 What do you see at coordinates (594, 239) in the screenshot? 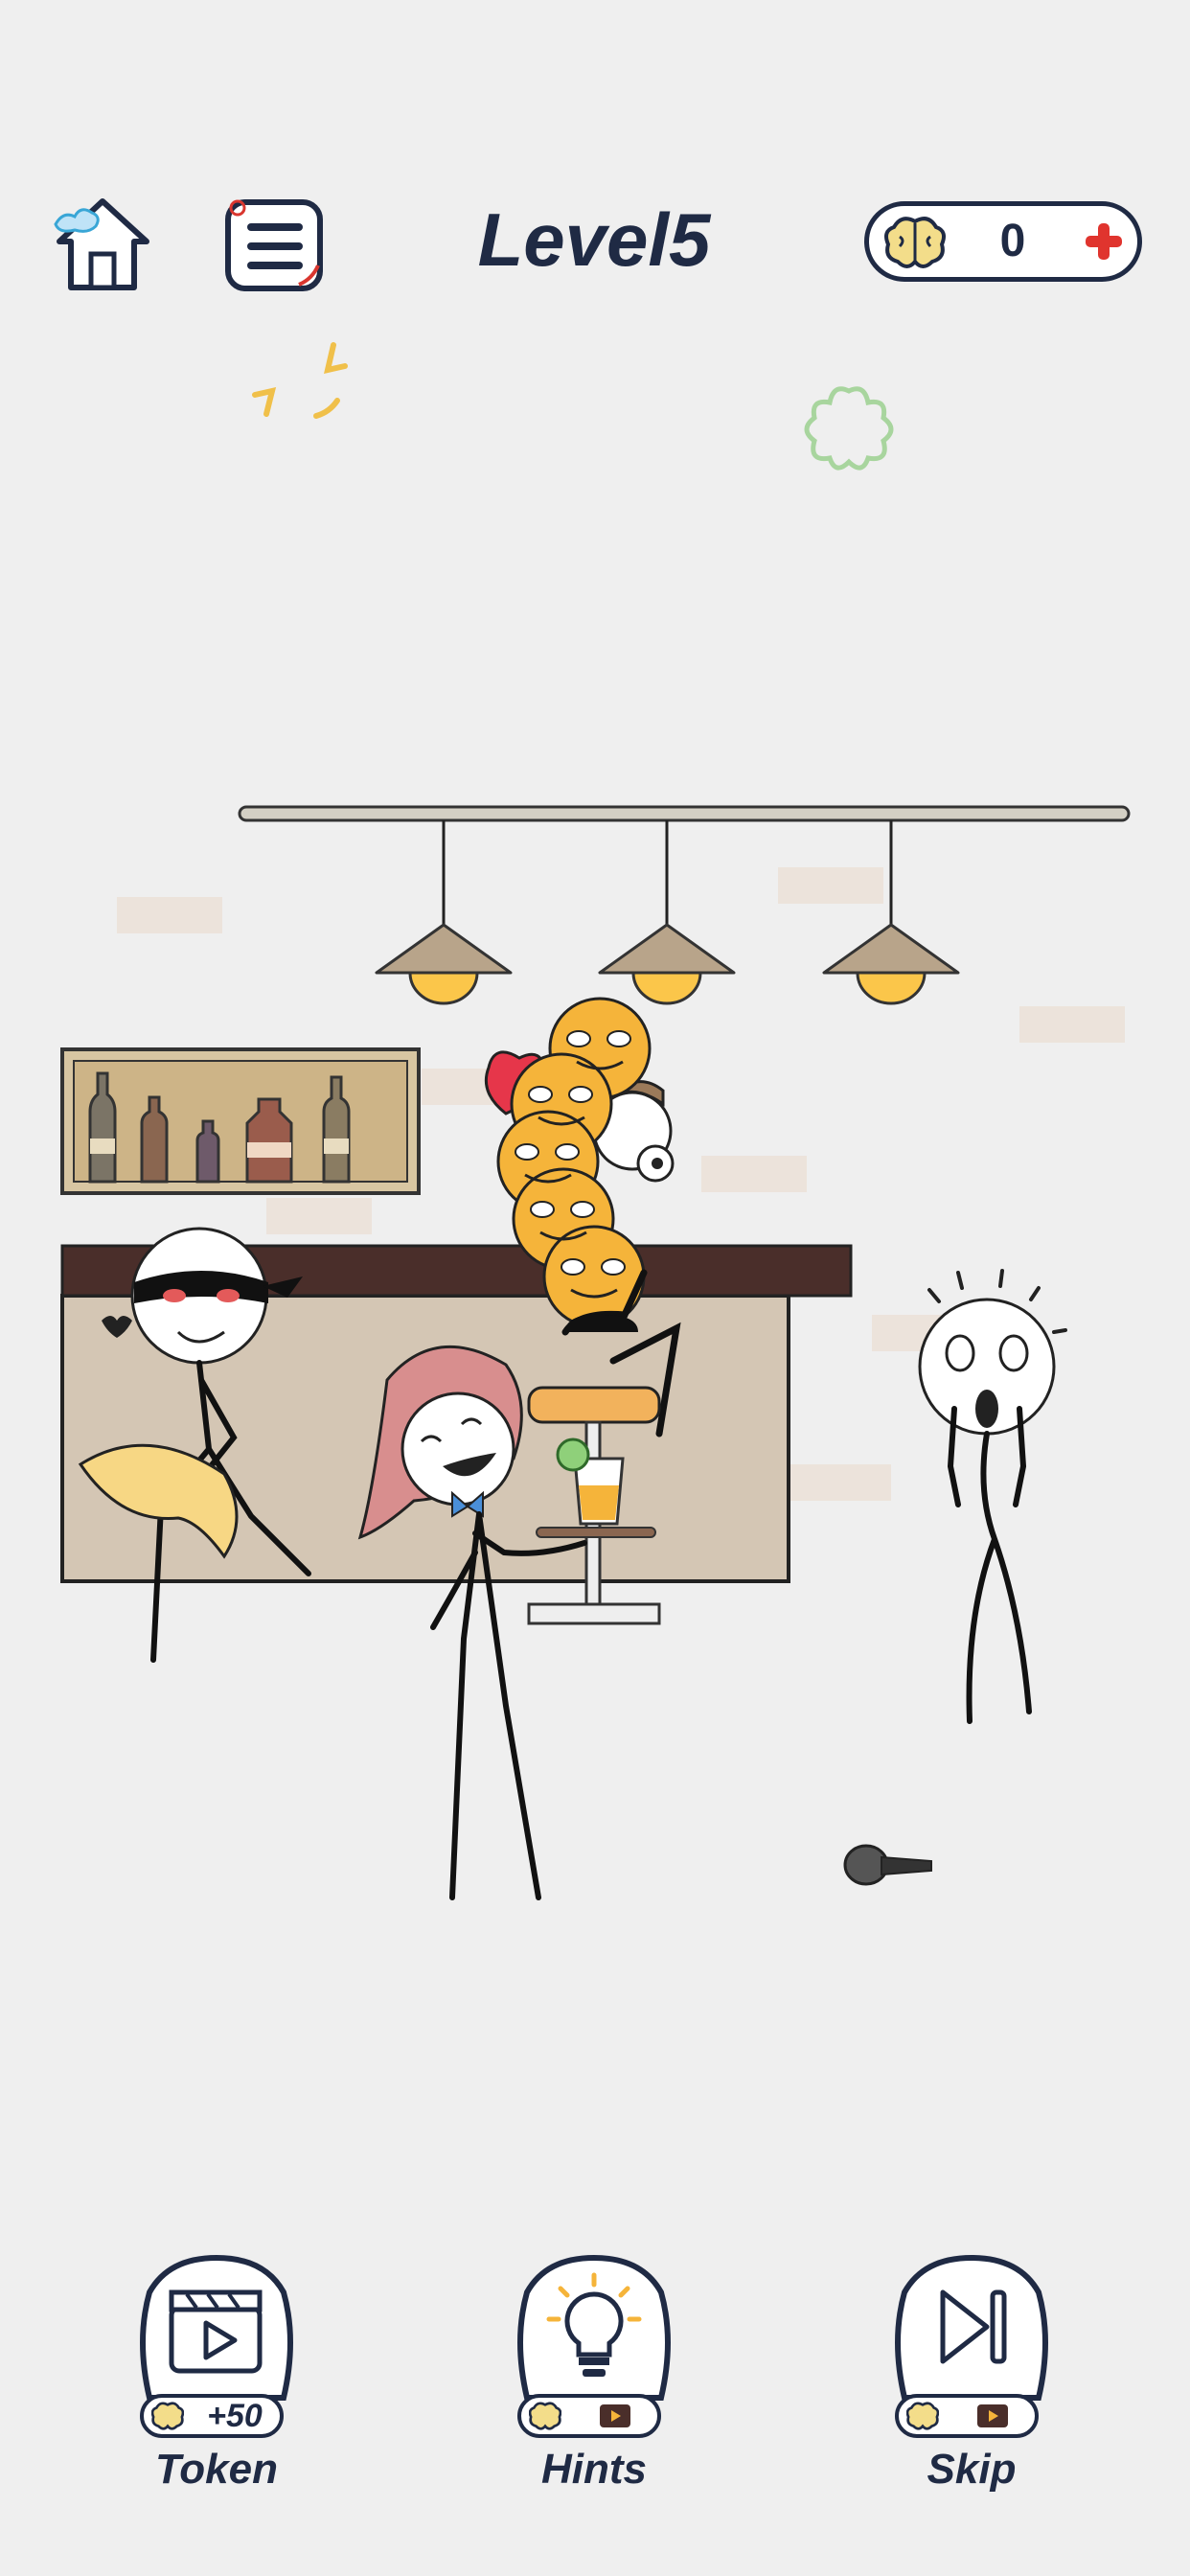
I see `level-title: Level5` at bounding box center [594, 239].